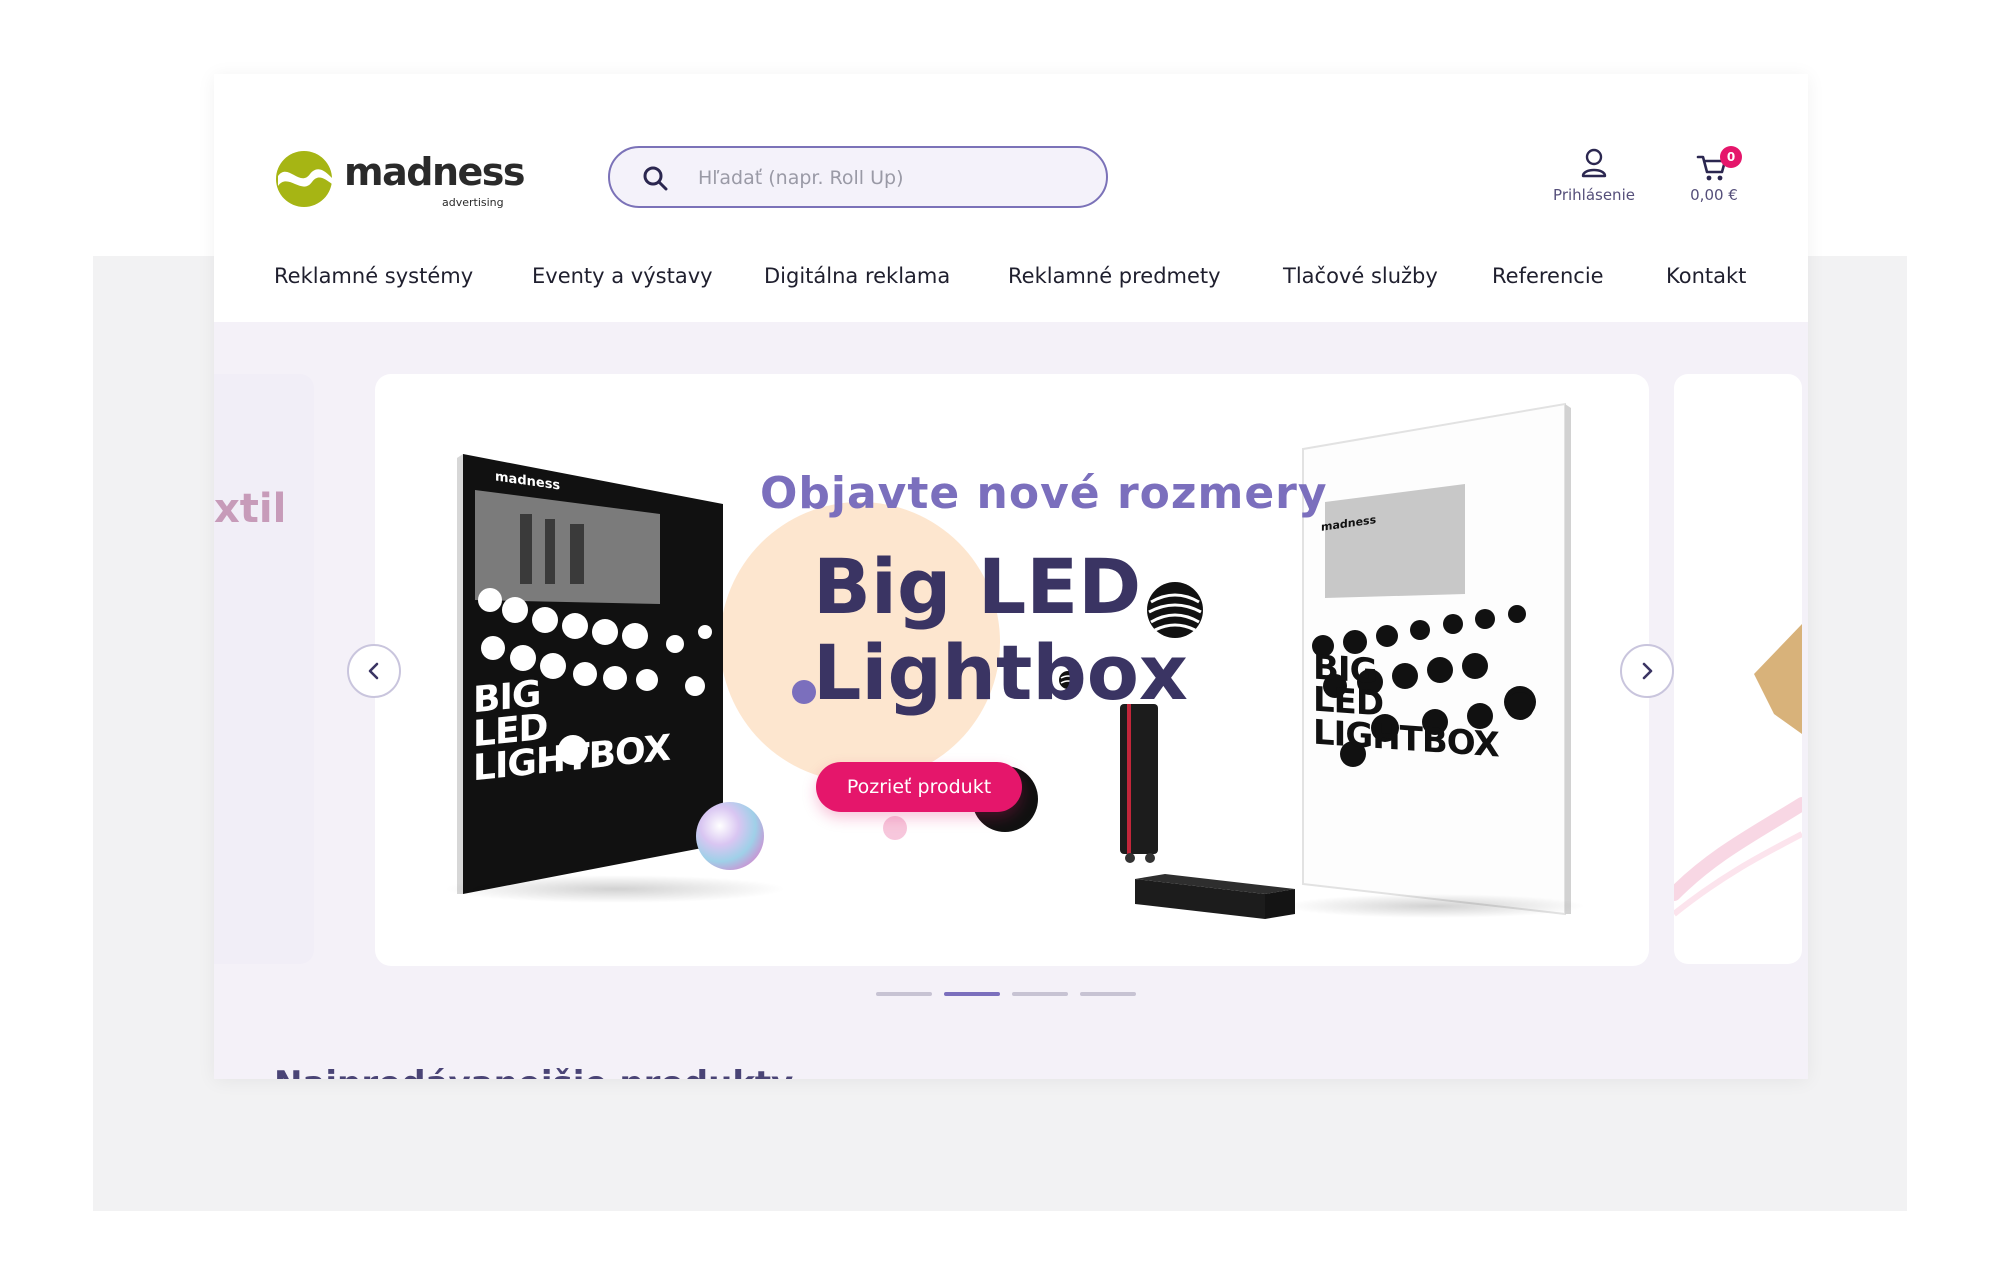 This screenshot has width=2000, height=1275. I want to click on prev-slide-text: xtil, so click(250, 509).